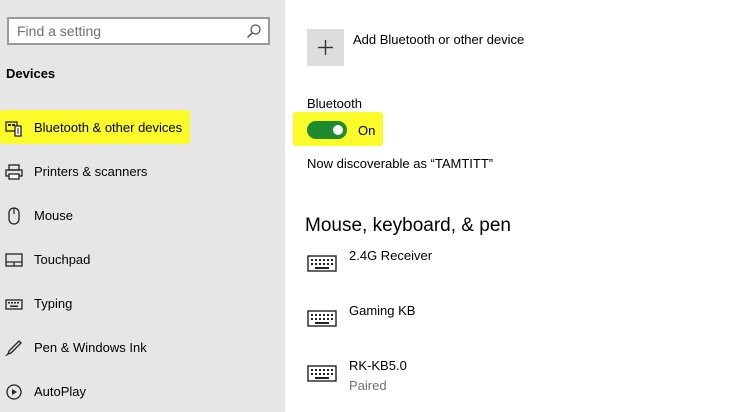  I want to click on sidebar-item-label: Touchpad, so click(62, 259).